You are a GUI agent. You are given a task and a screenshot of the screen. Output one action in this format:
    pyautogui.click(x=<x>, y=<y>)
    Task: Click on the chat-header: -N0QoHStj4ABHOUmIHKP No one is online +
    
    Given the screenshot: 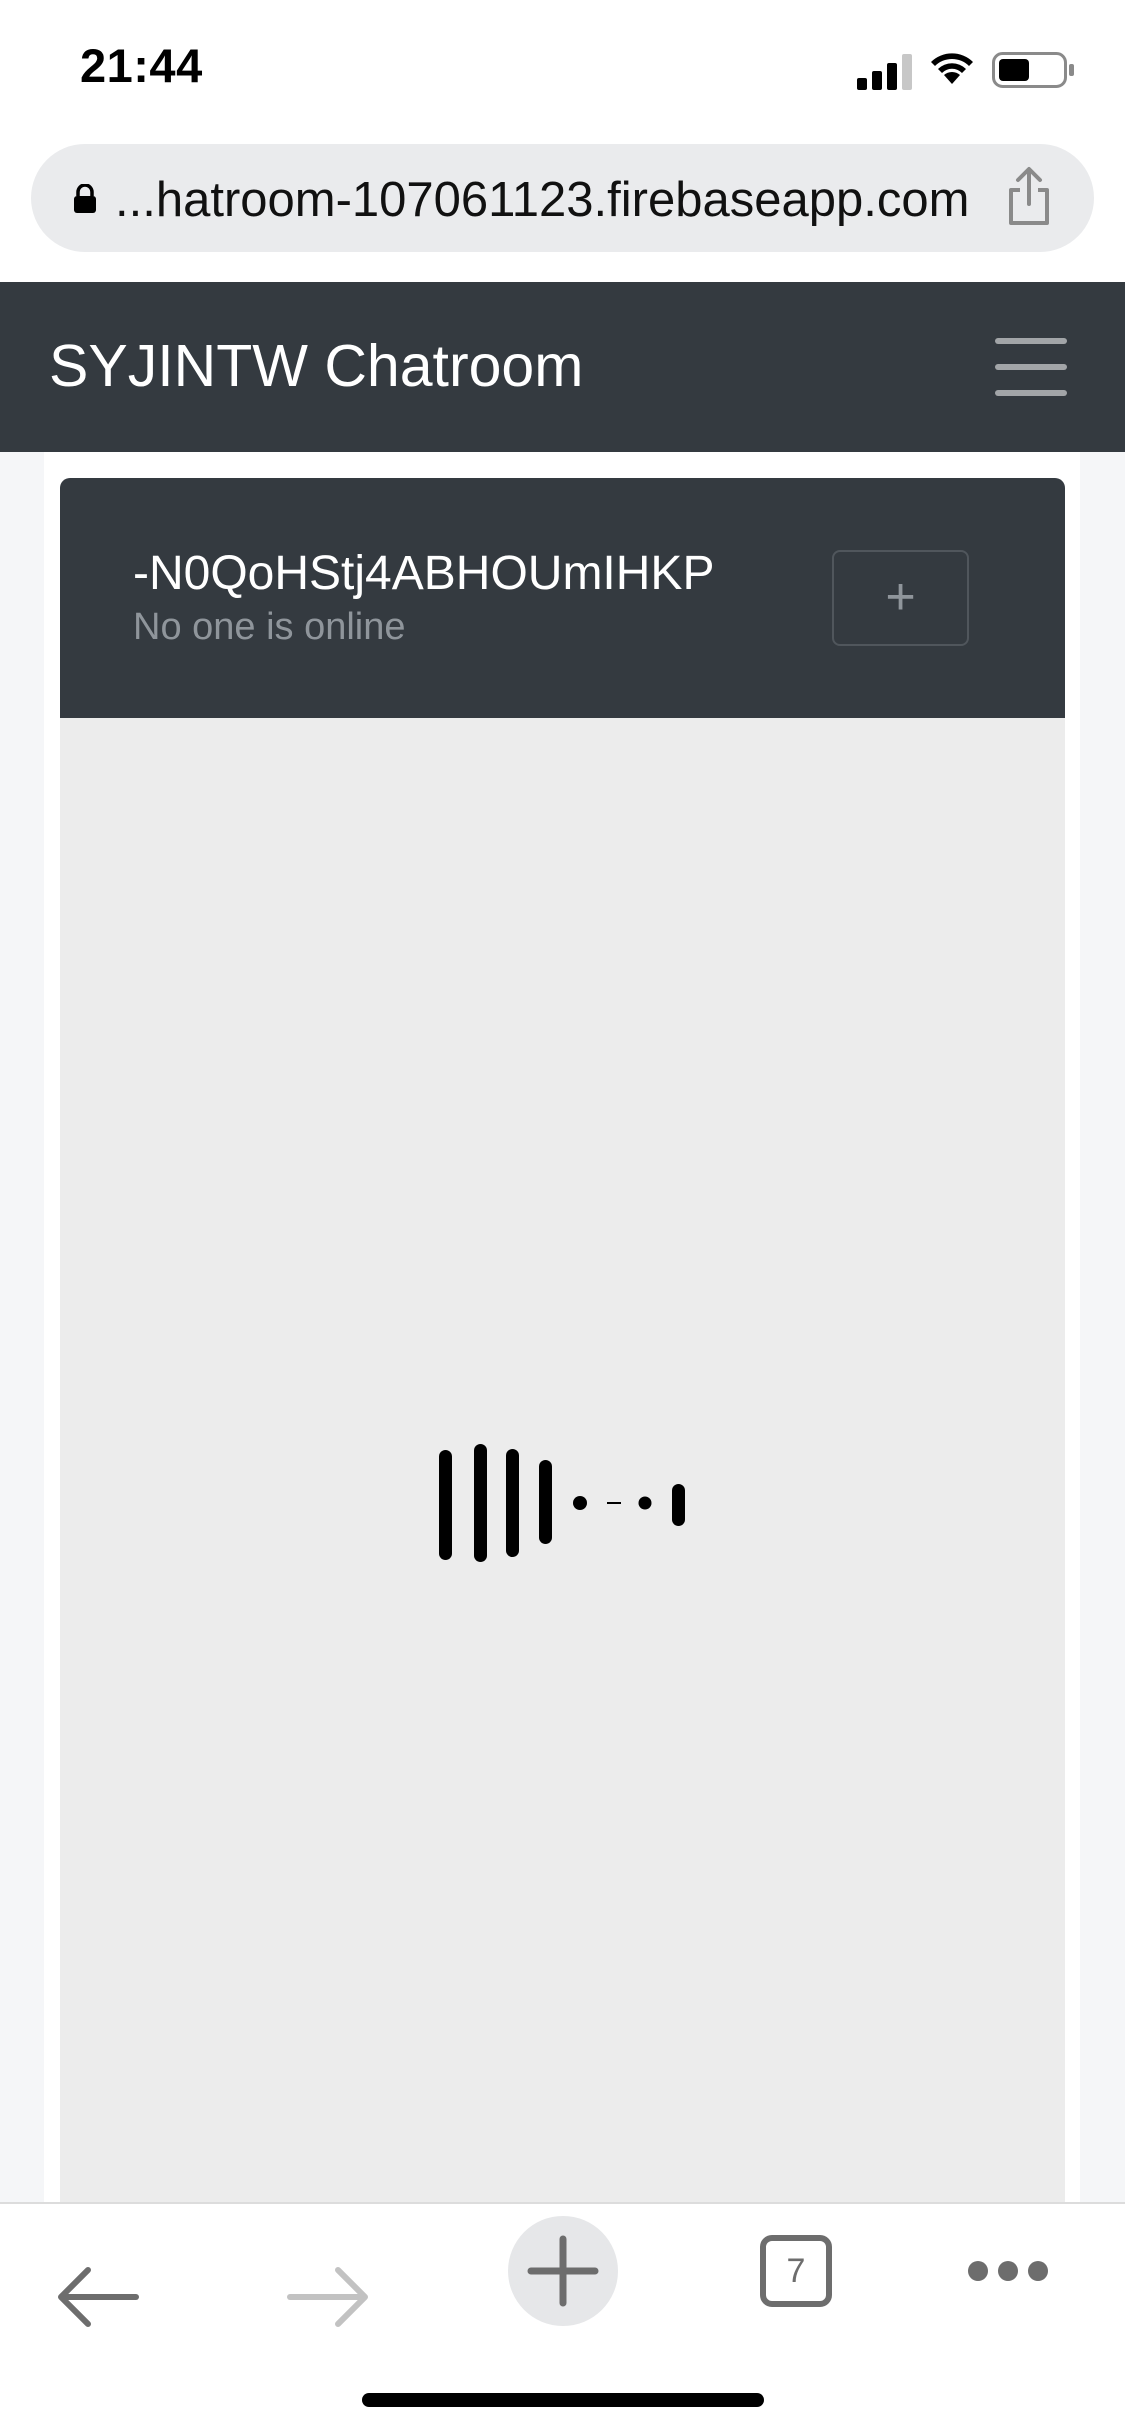 What is the action you would take?
    pyautogui.click(x=562, y=598)
    